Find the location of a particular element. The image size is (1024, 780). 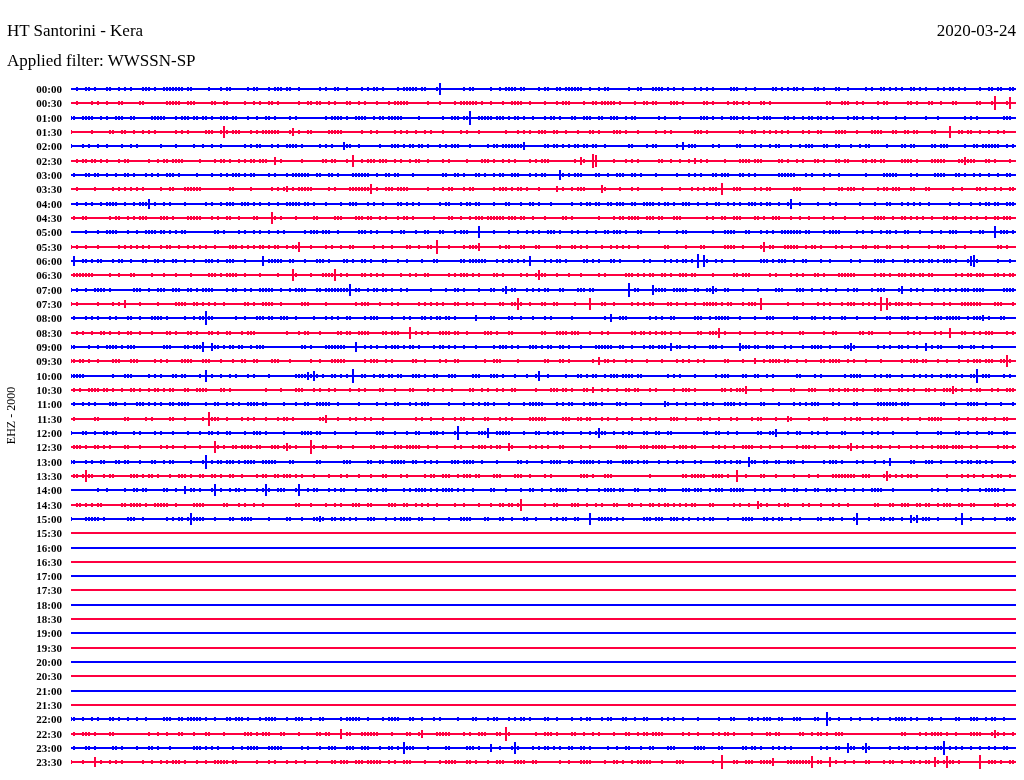

time-label: 22:30 is located at coordinates (48, 733).